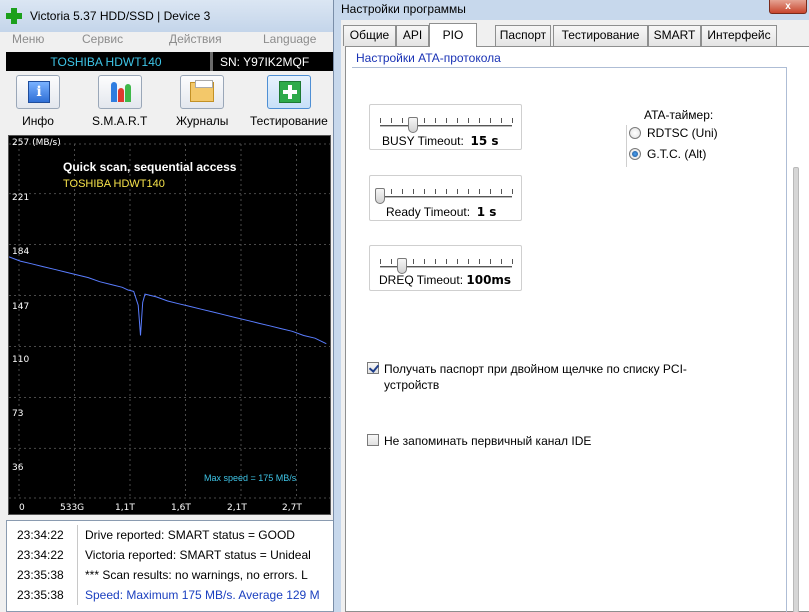  Describe the element at coordinates (36, 143) in the screenshot. I see `y-tick-top-unit: 257 (MB/s)` at that location.